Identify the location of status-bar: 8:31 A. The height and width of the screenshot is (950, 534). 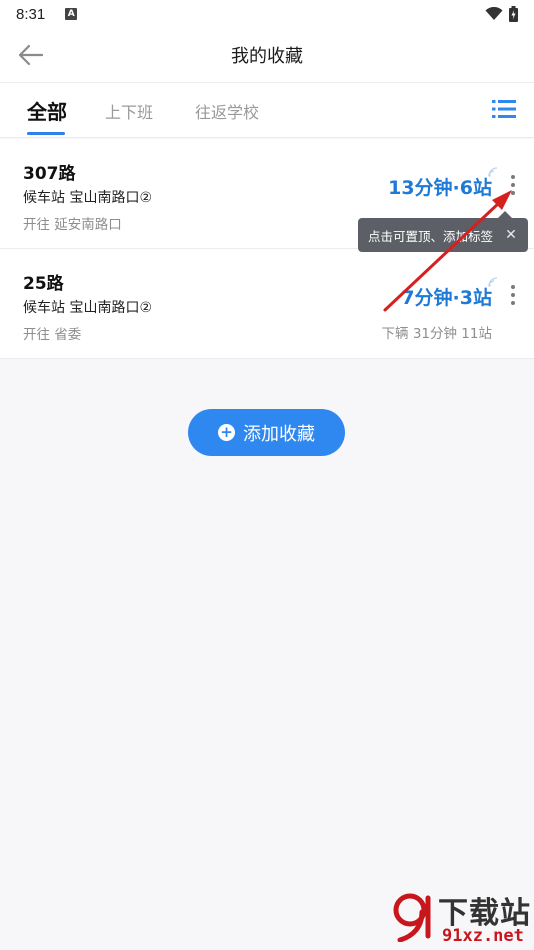
(267, 14).